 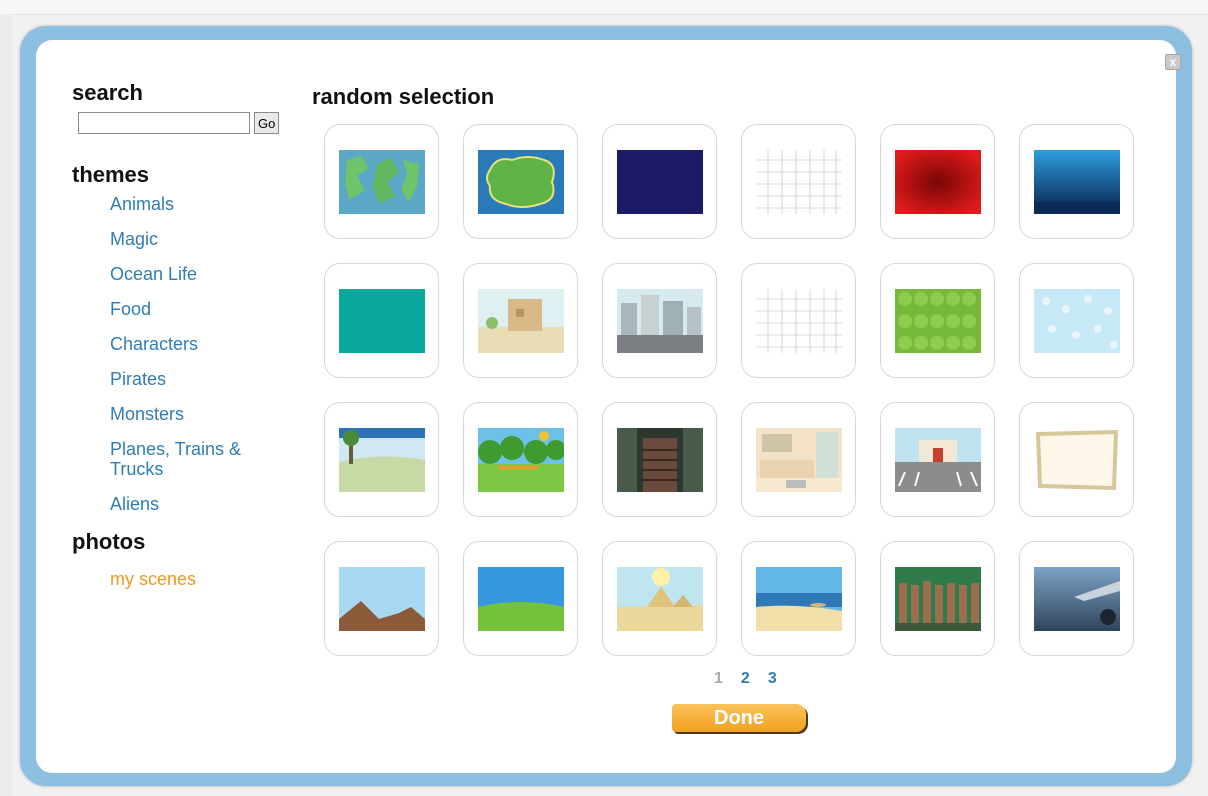 I want to click on scene-thumbnail-parking-building, so click(x=937, y=459).